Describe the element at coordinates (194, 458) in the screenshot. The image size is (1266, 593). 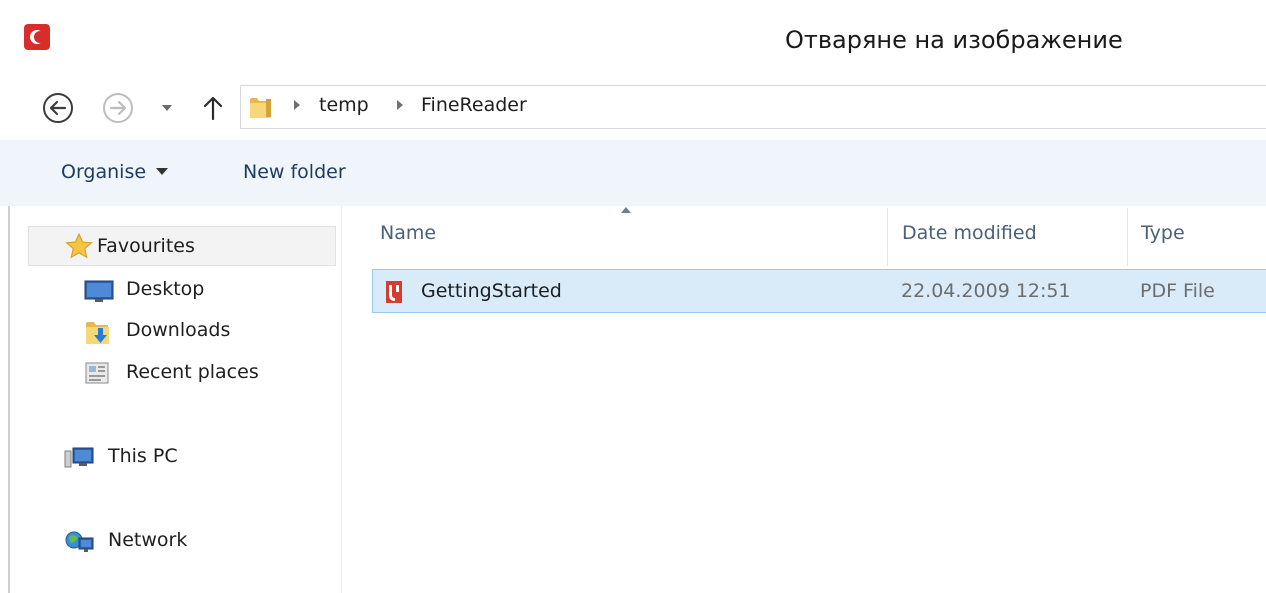
I see `sidebar-item-this-pc: This PC` at that location.